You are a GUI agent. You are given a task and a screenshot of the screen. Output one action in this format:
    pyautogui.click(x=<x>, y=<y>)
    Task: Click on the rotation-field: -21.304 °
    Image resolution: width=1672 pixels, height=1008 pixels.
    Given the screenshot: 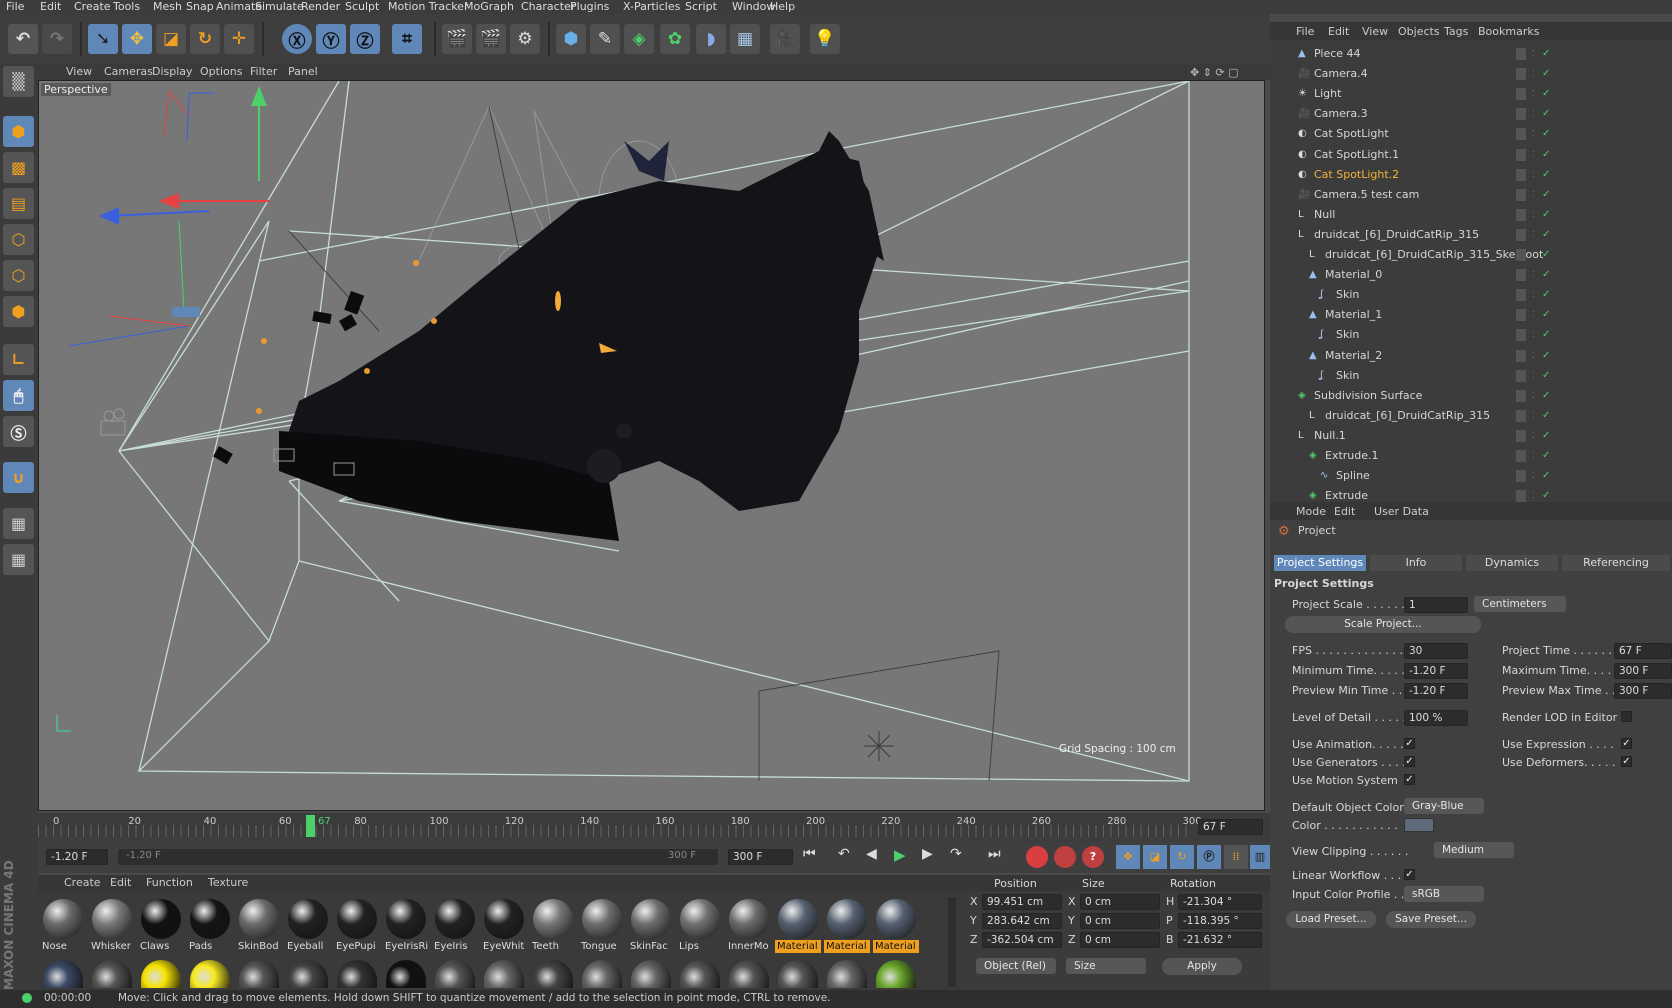 What is the action you would take?
    pyautogui.click(x=1220, y=902)
    